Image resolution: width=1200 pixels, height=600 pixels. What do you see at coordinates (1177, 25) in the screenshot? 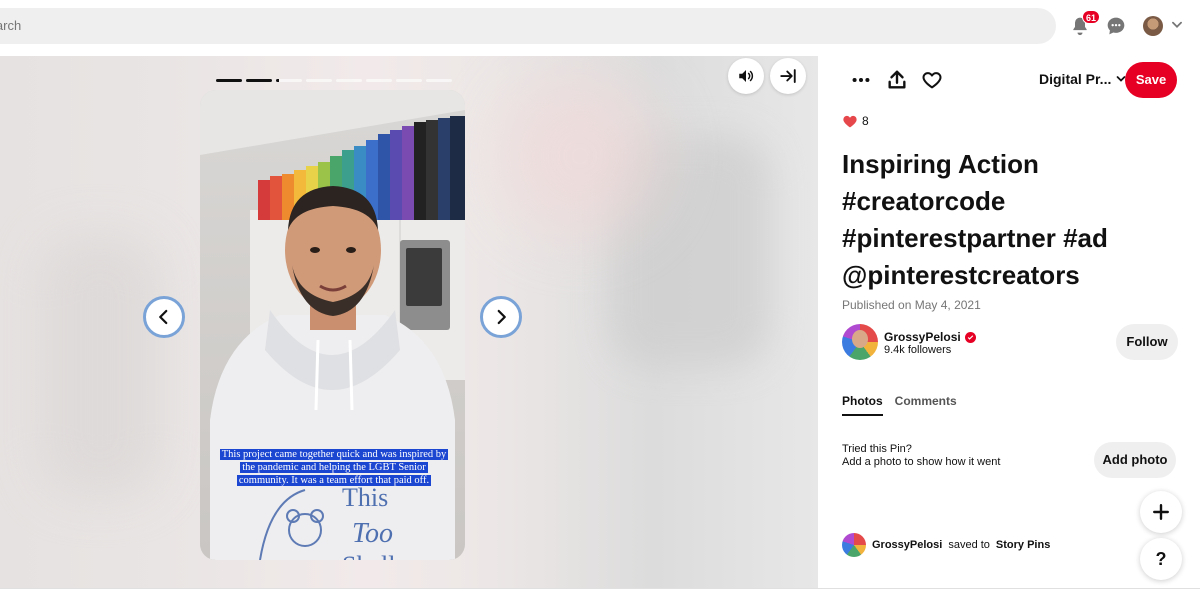
I see `chevron-down-icon` at bounding box center [1177, 25].